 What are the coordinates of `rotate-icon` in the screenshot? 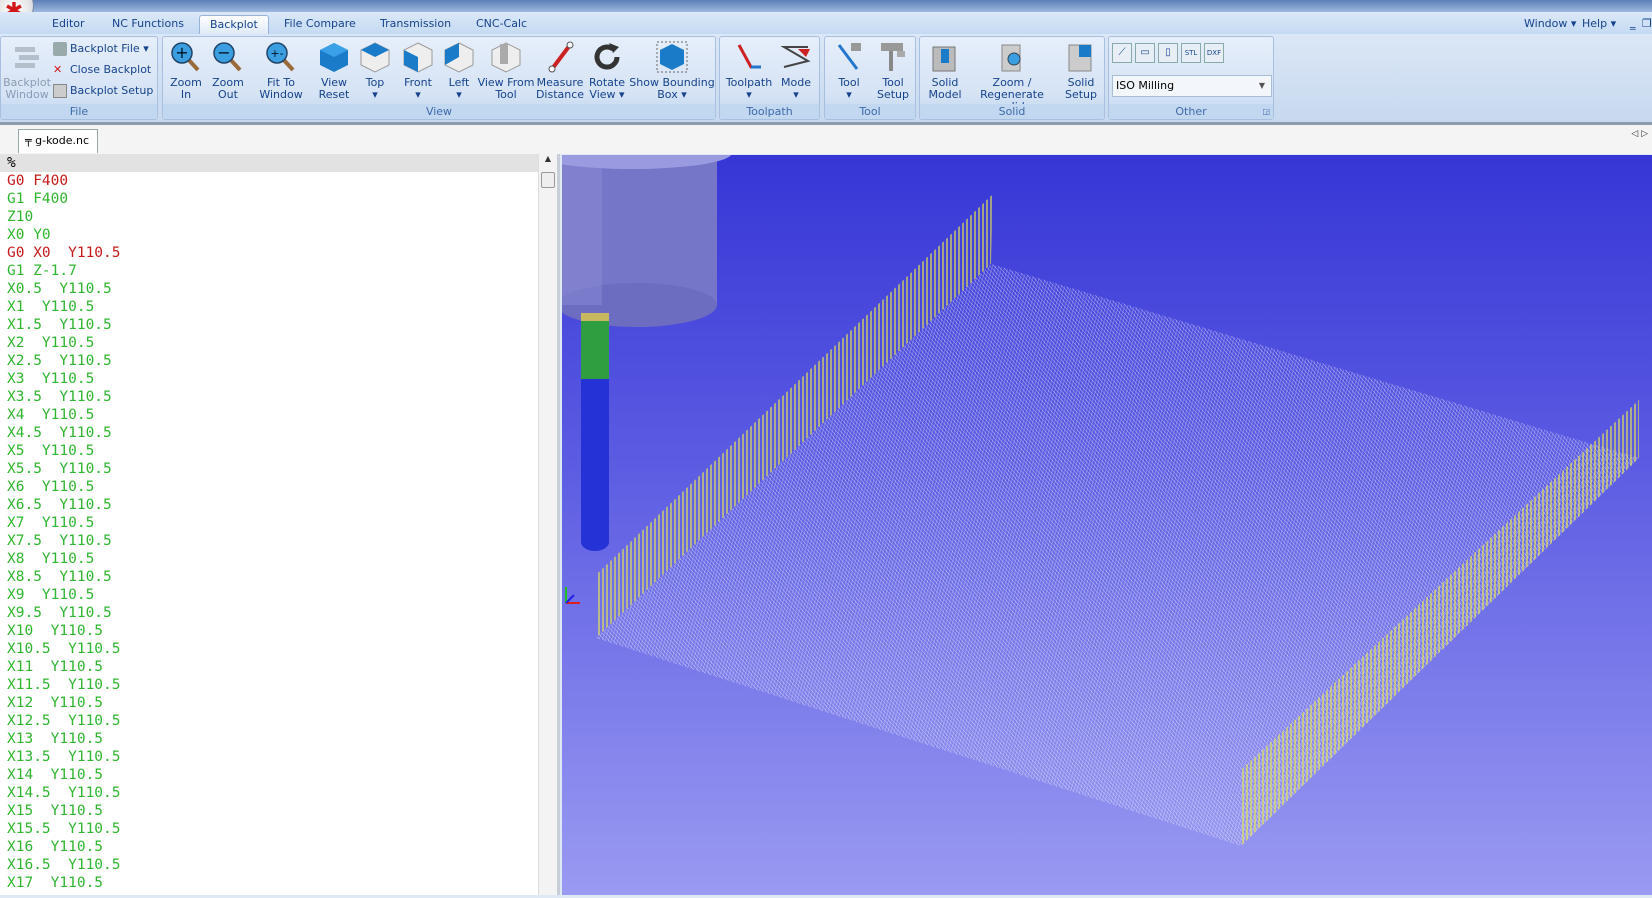 It's located at (607, 56).